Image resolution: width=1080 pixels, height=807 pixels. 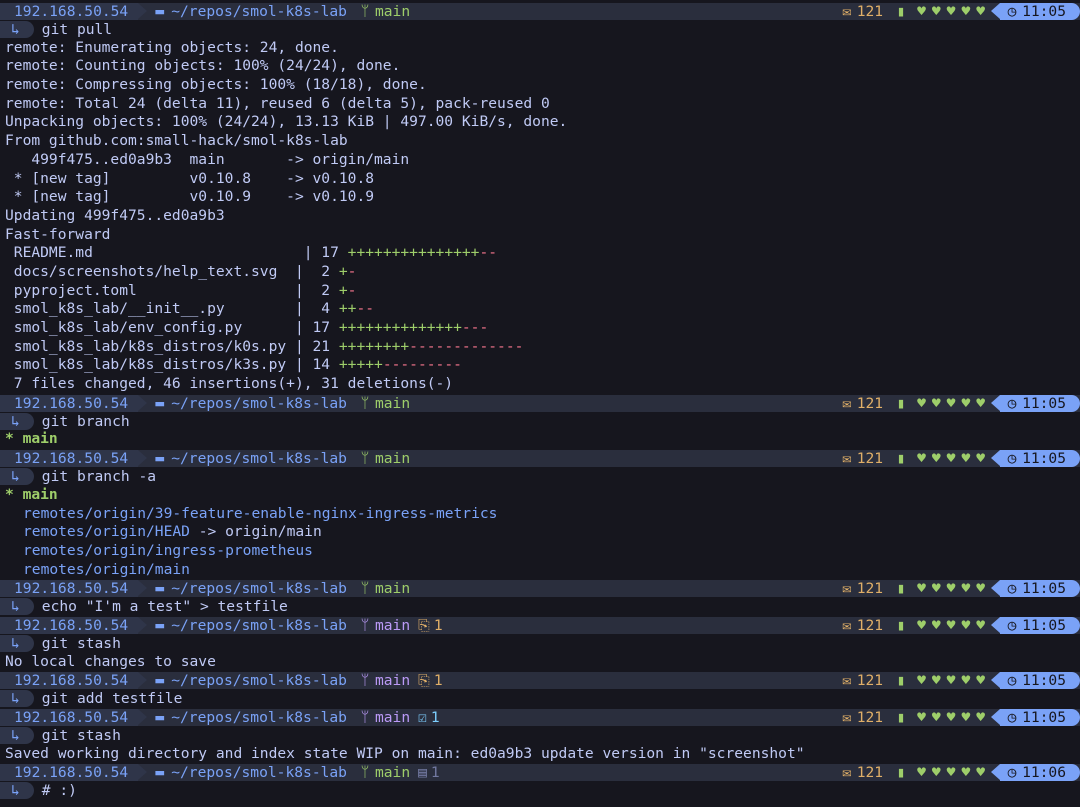 What do you see at coordinates (31, 439) in the screenshot?
I see `current-branch: * main` at bounding box center [31, 439].